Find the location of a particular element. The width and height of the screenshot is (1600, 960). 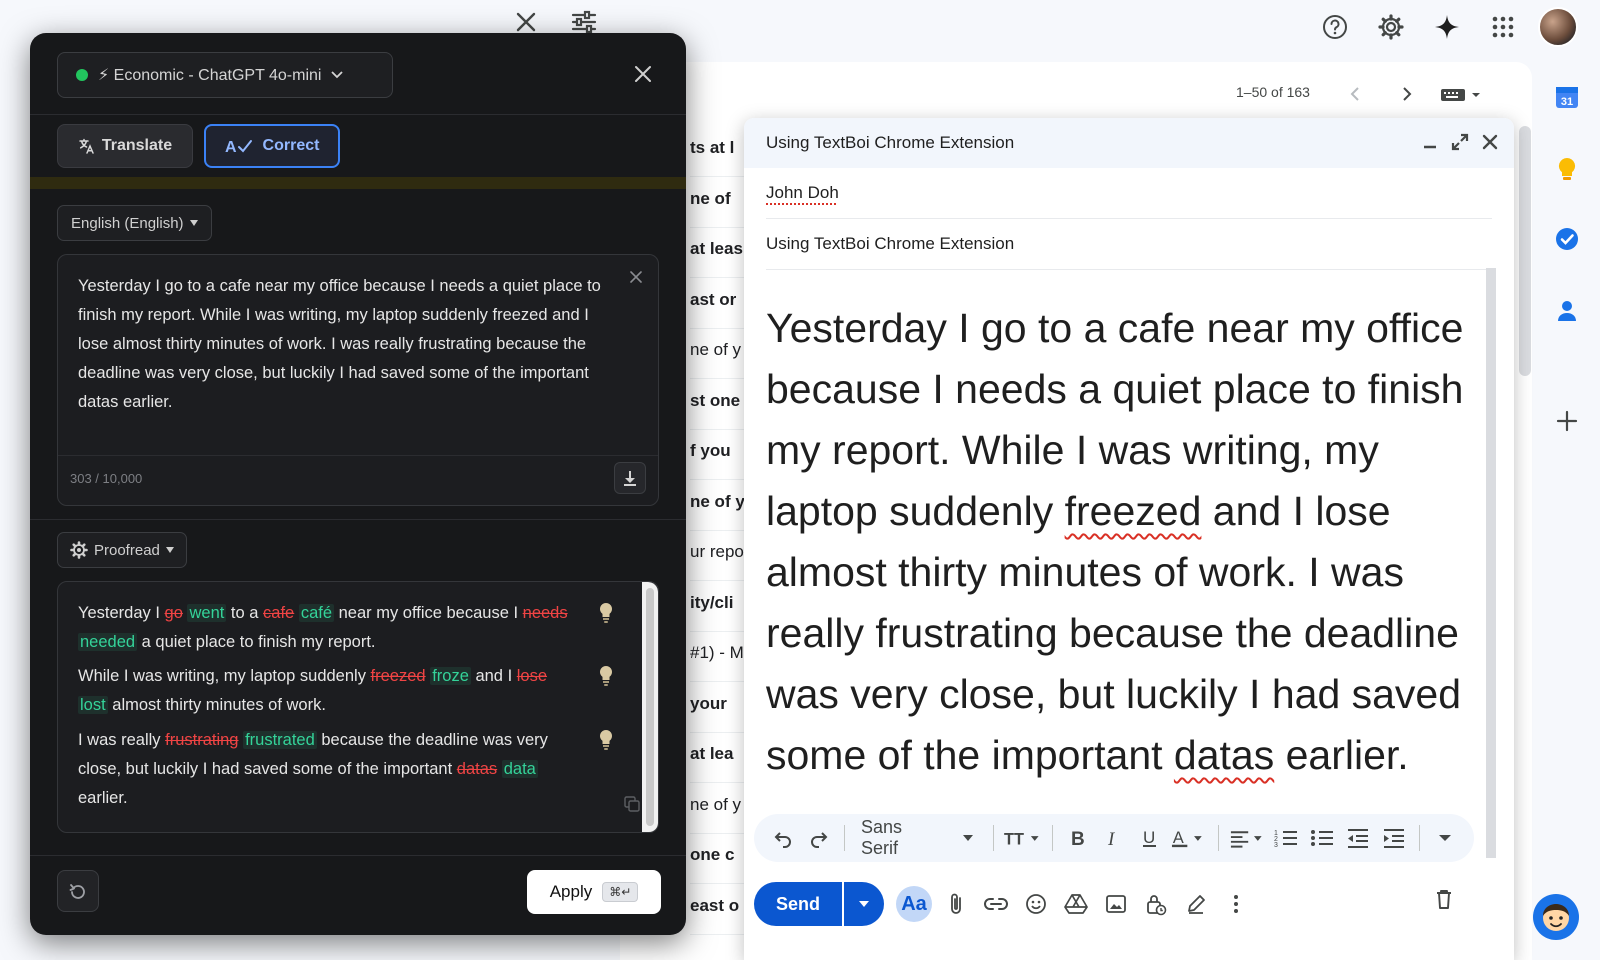

email-row-fragment: your is located at coordinates (708, 704).